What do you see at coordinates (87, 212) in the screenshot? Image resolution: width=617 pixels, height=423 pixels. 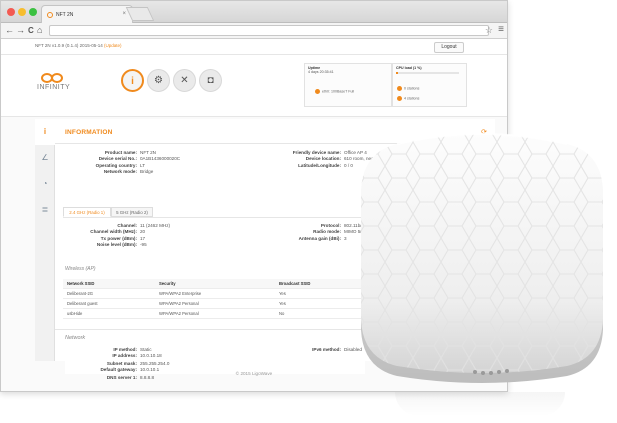 I see `tab-radio-1: 2.4 GHz (Radio 1)` at bounding box center [87, 212].